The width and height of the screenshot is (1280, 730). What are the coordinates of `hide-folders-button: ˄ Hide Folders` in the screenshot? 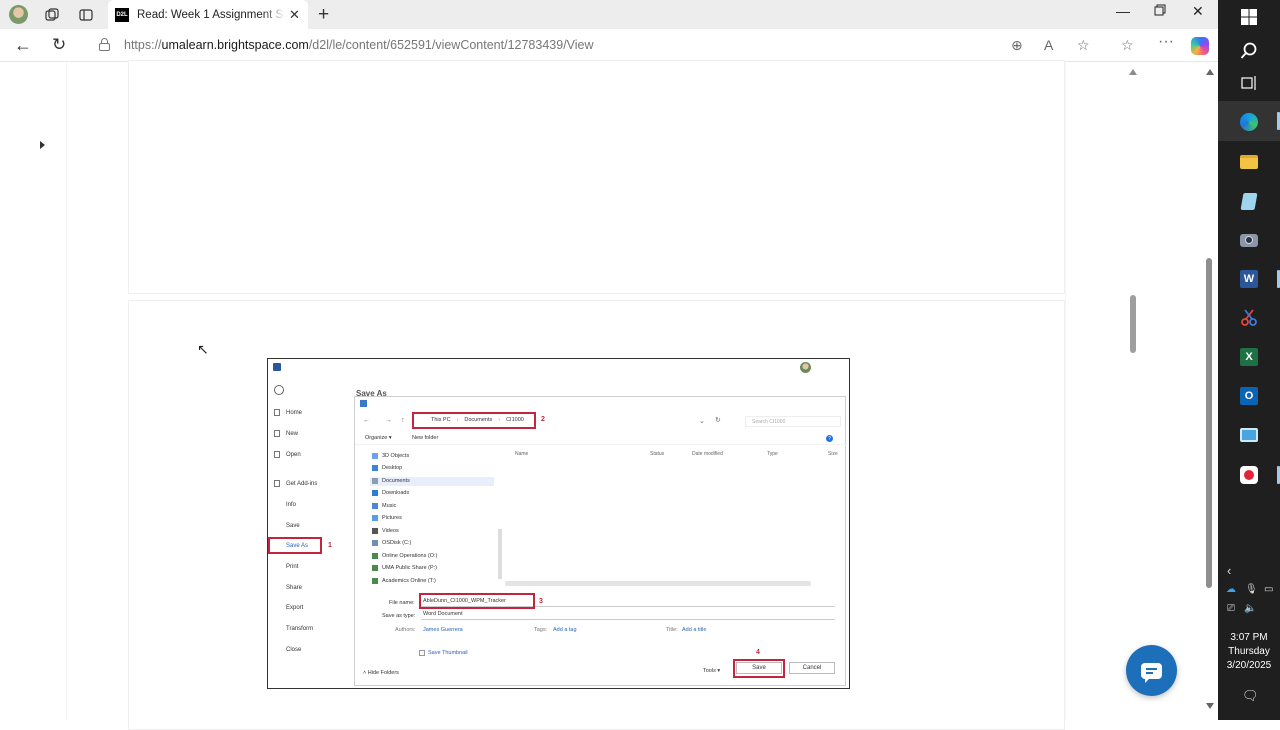 It's located at (381, 673).